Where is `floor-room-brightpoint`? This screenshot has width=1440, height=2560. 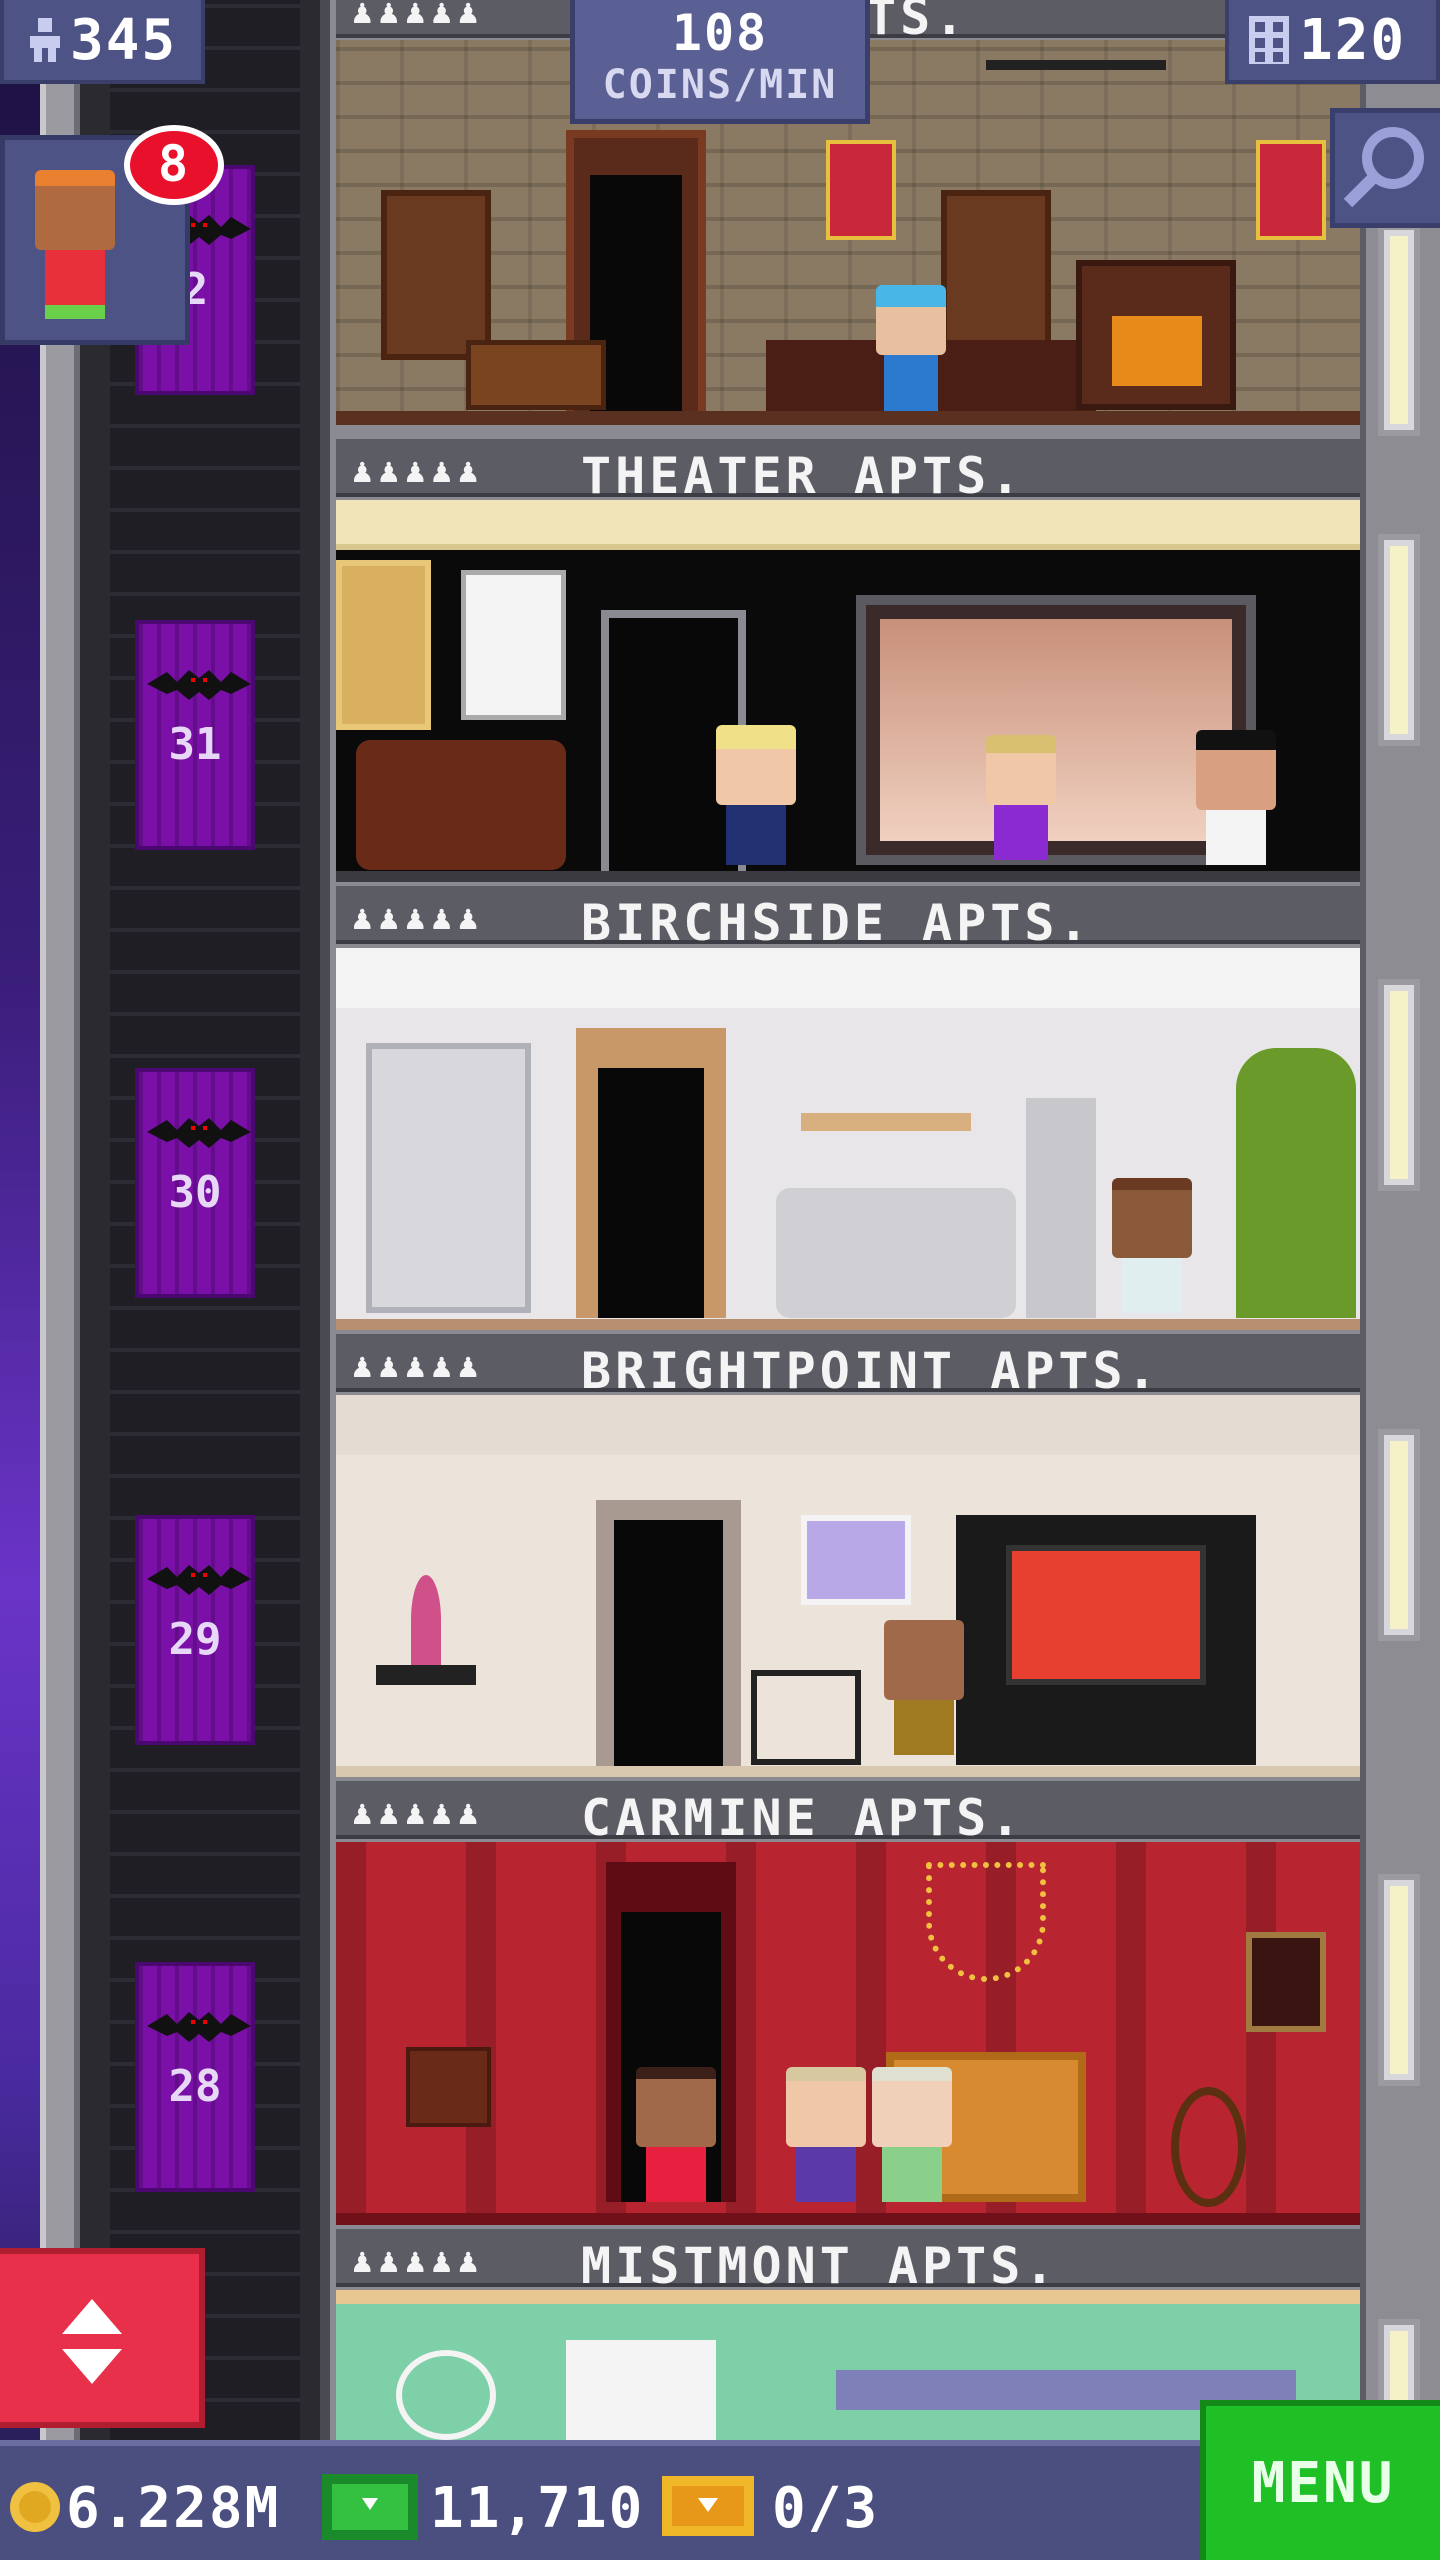
floor-room-brightpoint is located at coordinates (848, 1587).